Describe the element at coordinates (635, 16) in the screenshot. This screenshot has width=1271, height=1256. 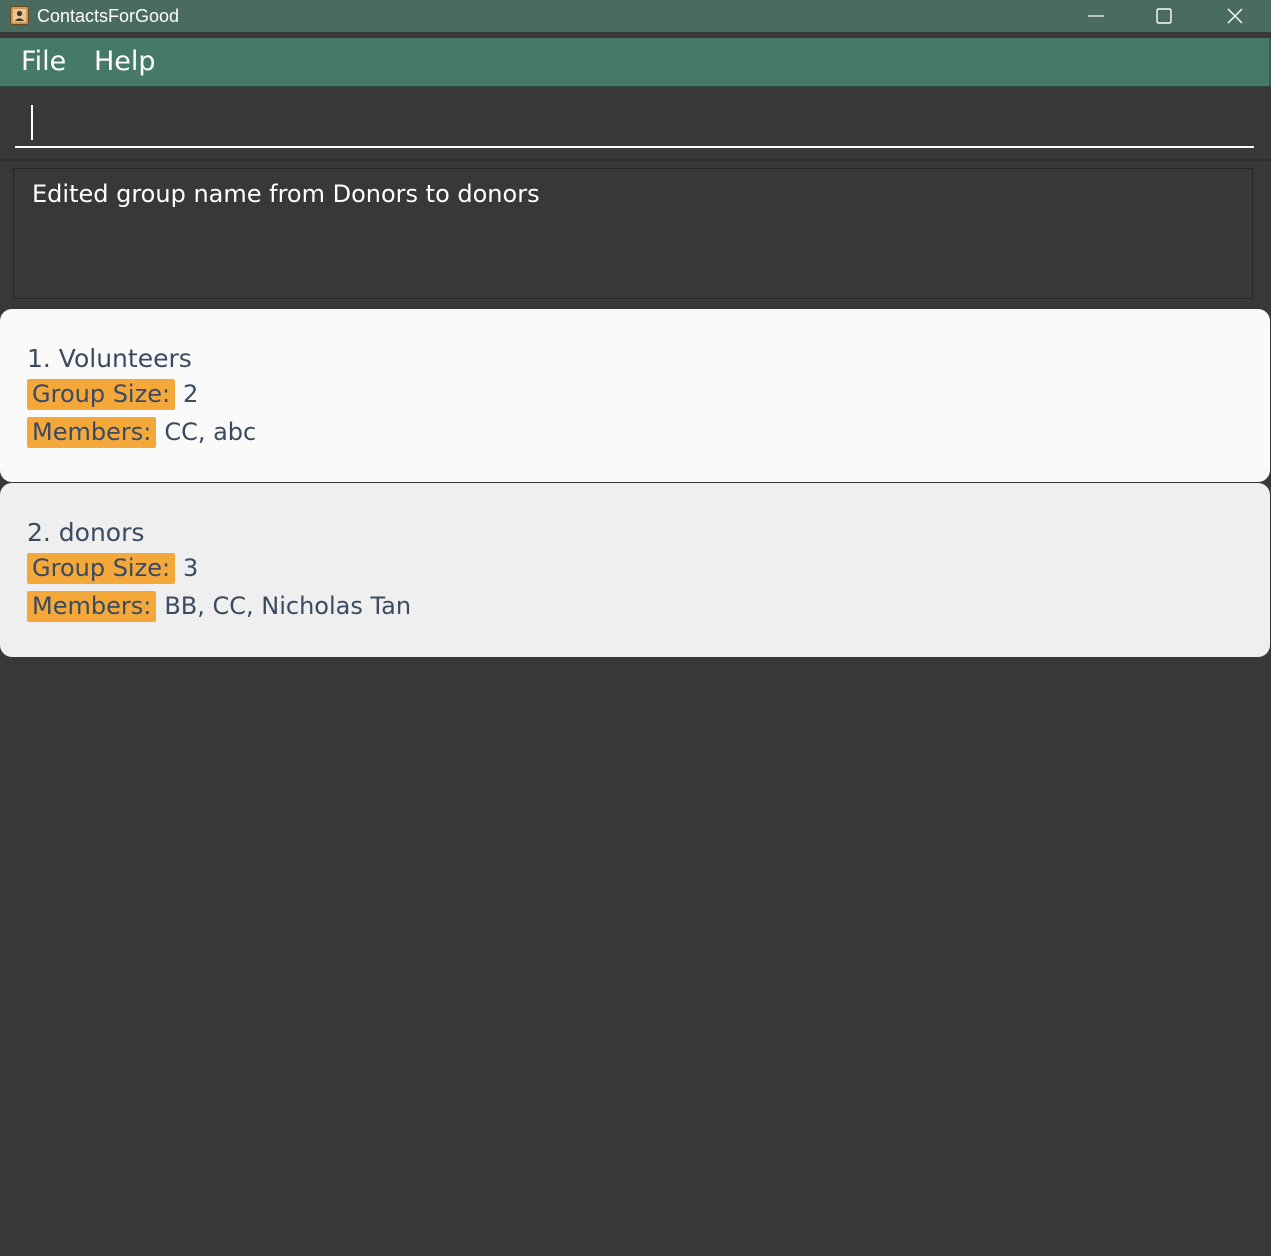
I see `title-bar: ContactsForGood` at that location.